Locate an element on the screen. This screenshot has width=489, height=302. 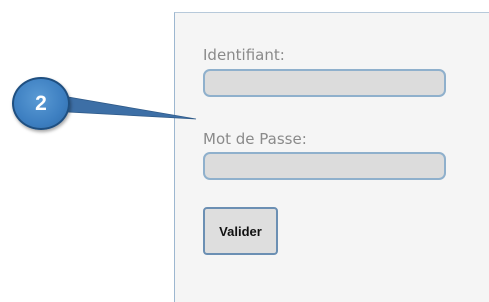
password-input is located at coordinates (324, 166).